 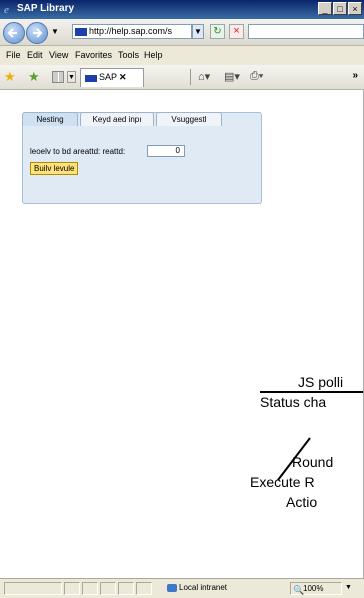 I want to click on zoom-dropdown-icon: ▼, so click(x=348, y=587).